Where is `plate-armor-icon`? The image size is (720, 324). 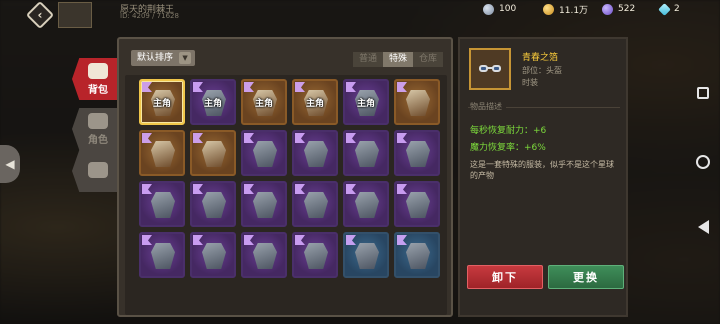 plate-armor-icon is located at coordinates (214, 256).